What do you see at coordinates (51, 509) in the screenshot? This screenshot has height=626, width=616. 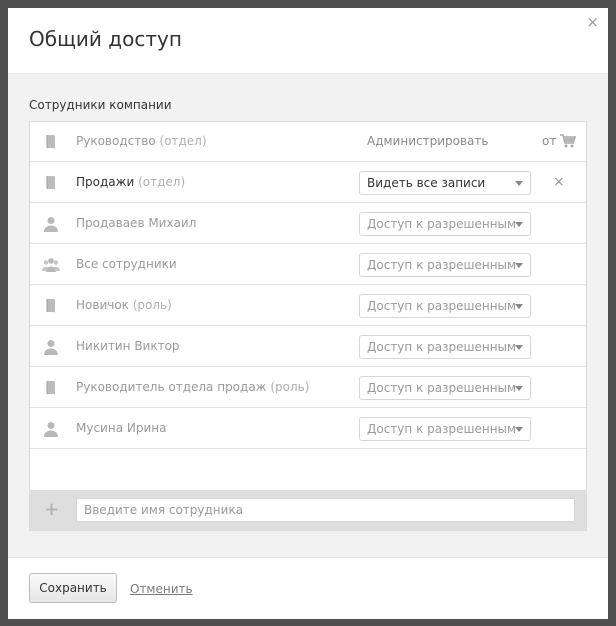 I see `add-icon: +` at bounding box center [51, 509].